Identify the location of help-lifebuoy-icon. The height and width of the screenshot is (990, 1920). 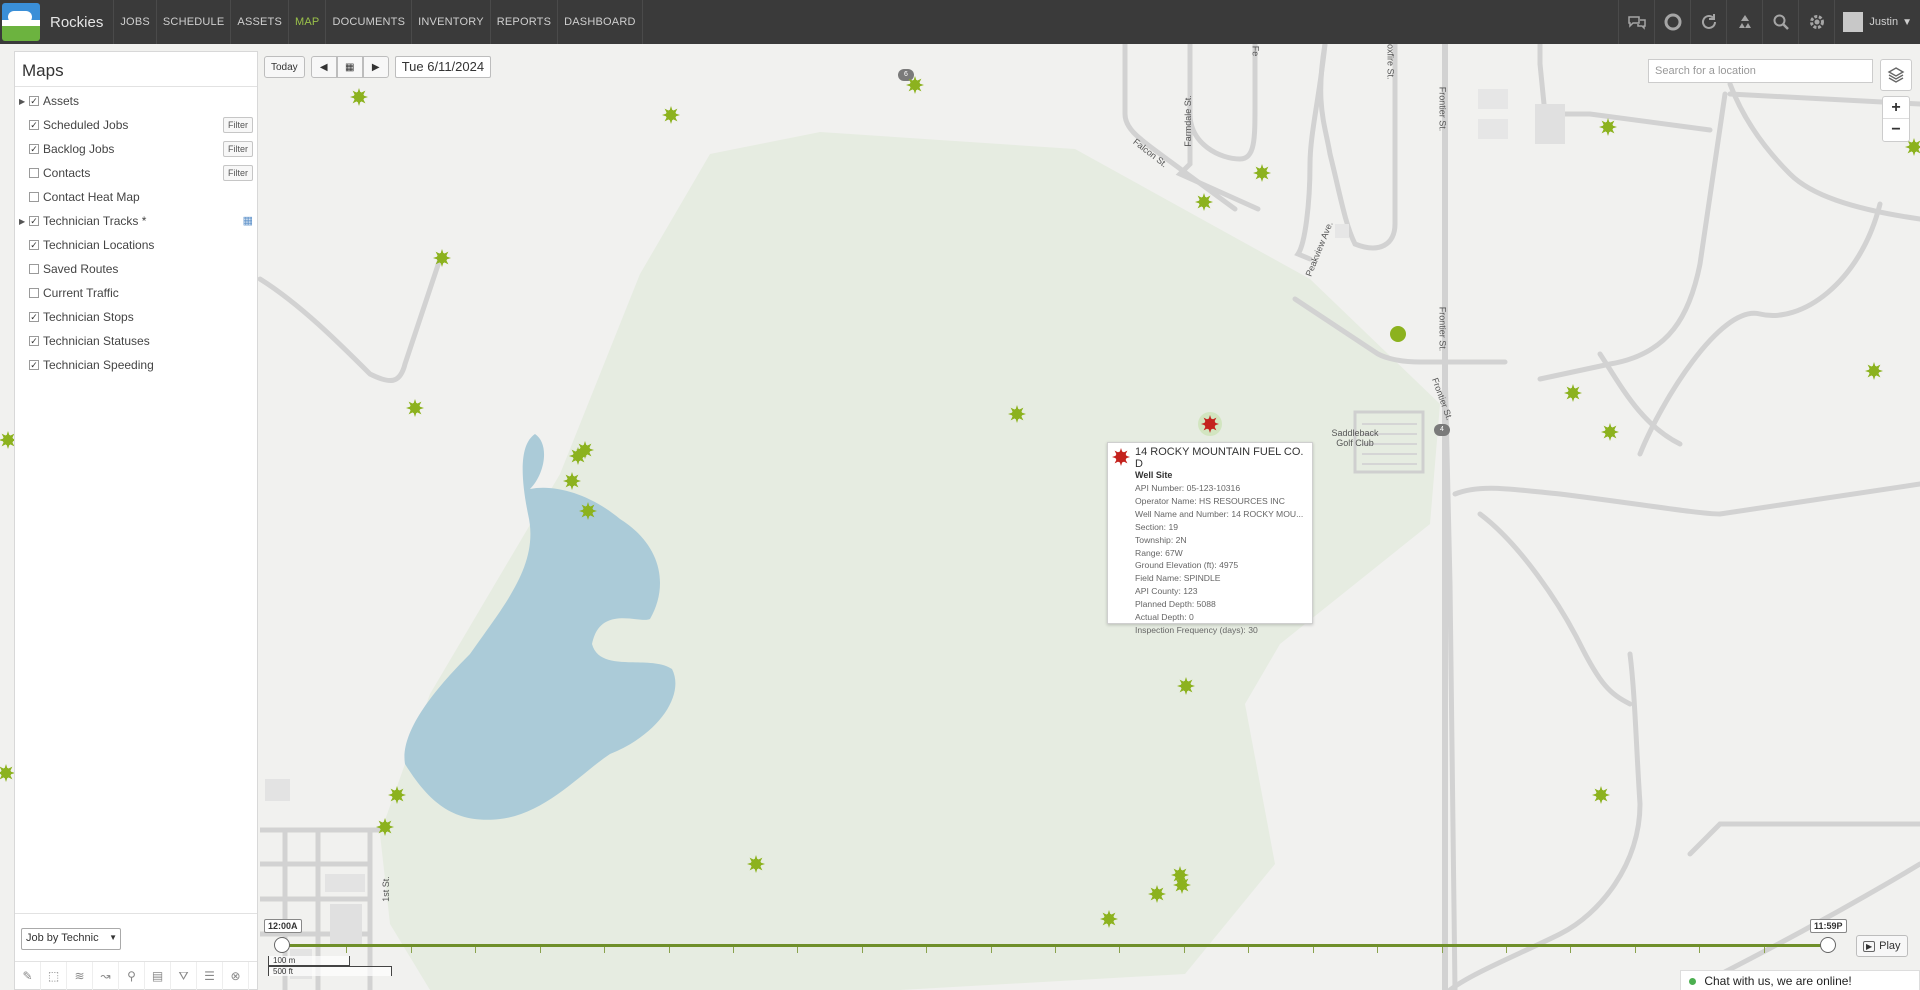
(1672, 22).